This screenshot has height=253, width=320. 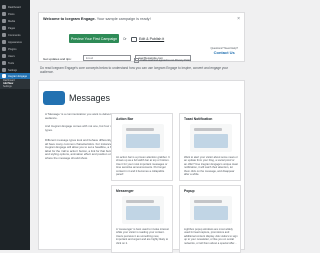 I want to click on sidebar-item-comments: Comments, so click(x=15, y=35).